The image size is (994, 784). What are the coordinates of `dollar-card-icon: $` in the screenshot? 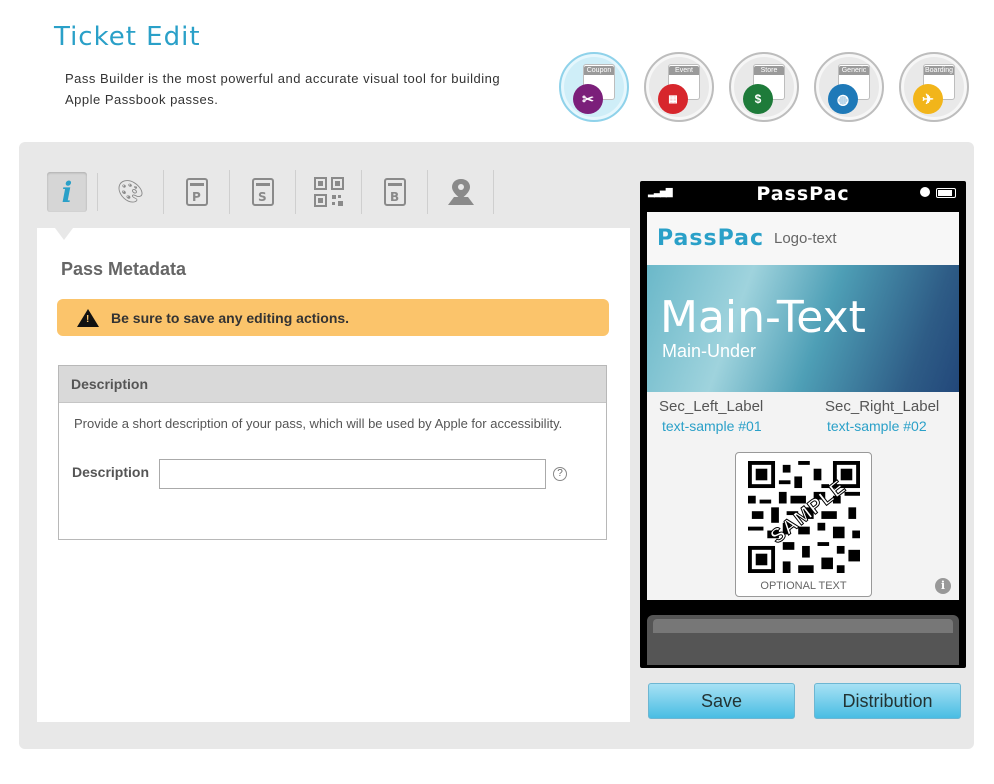 It's located at (758, 99).